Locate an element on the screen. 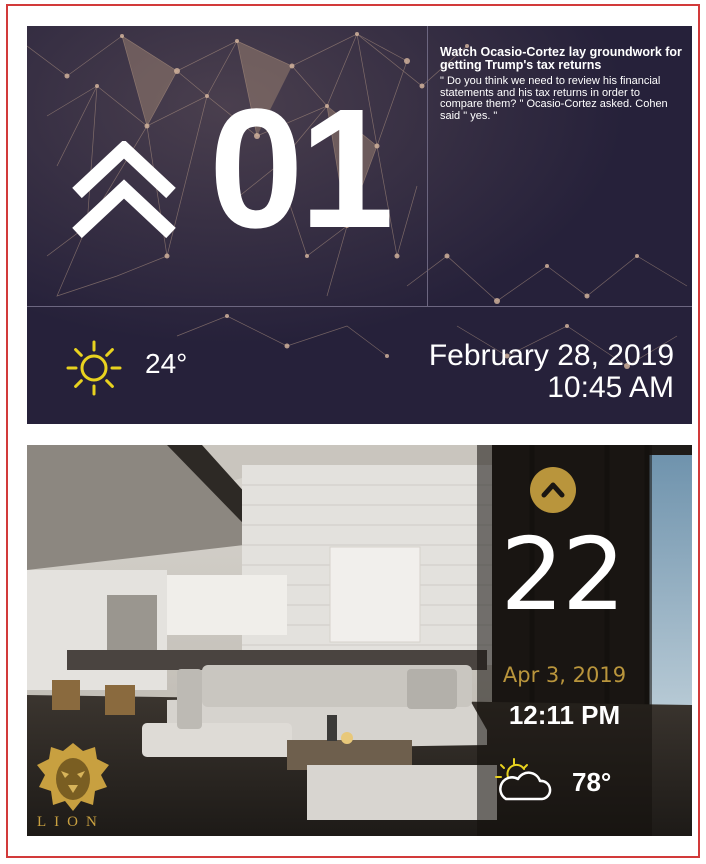 Image resolution: width=706 pixels, height=864 pixels. floor-number: 01 is located at coordinates (301, 169).